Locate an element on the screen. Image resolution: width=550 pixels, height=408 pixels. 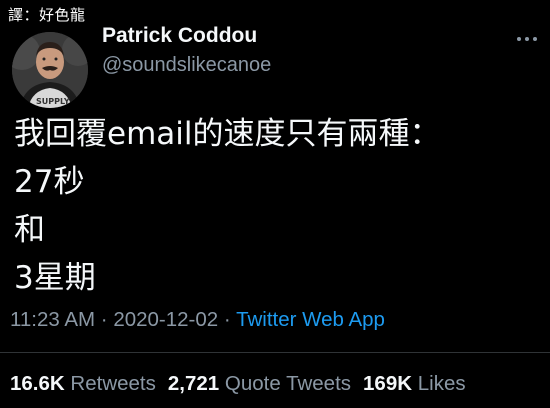
quotes-count: 2,721 is located at coordinates (193, 383).